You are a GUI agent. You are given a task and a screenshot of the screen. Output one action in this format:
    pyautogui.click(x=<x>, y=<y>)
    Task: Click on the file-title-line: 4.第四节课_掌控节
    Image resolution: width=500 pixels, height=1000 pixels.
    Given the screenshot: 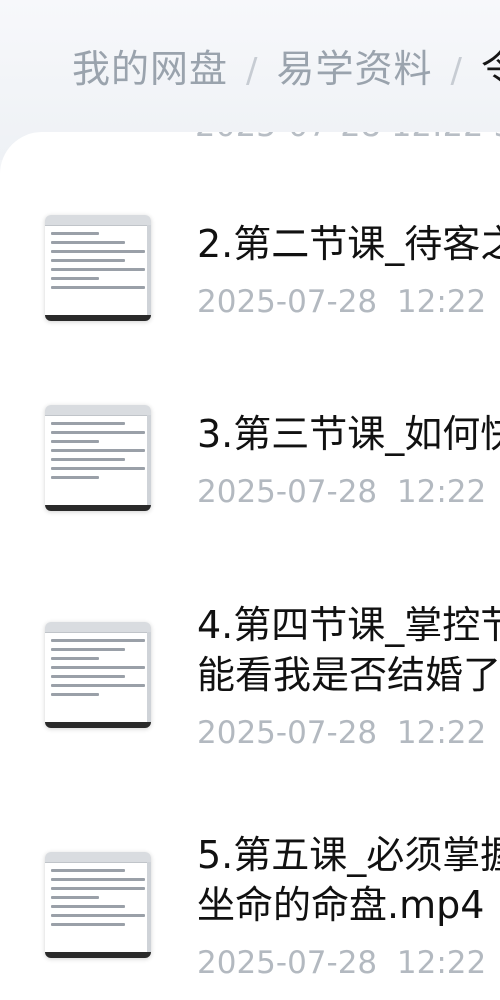 What is the action you would take?
    pyautogui.click(x=348, y=625)
    